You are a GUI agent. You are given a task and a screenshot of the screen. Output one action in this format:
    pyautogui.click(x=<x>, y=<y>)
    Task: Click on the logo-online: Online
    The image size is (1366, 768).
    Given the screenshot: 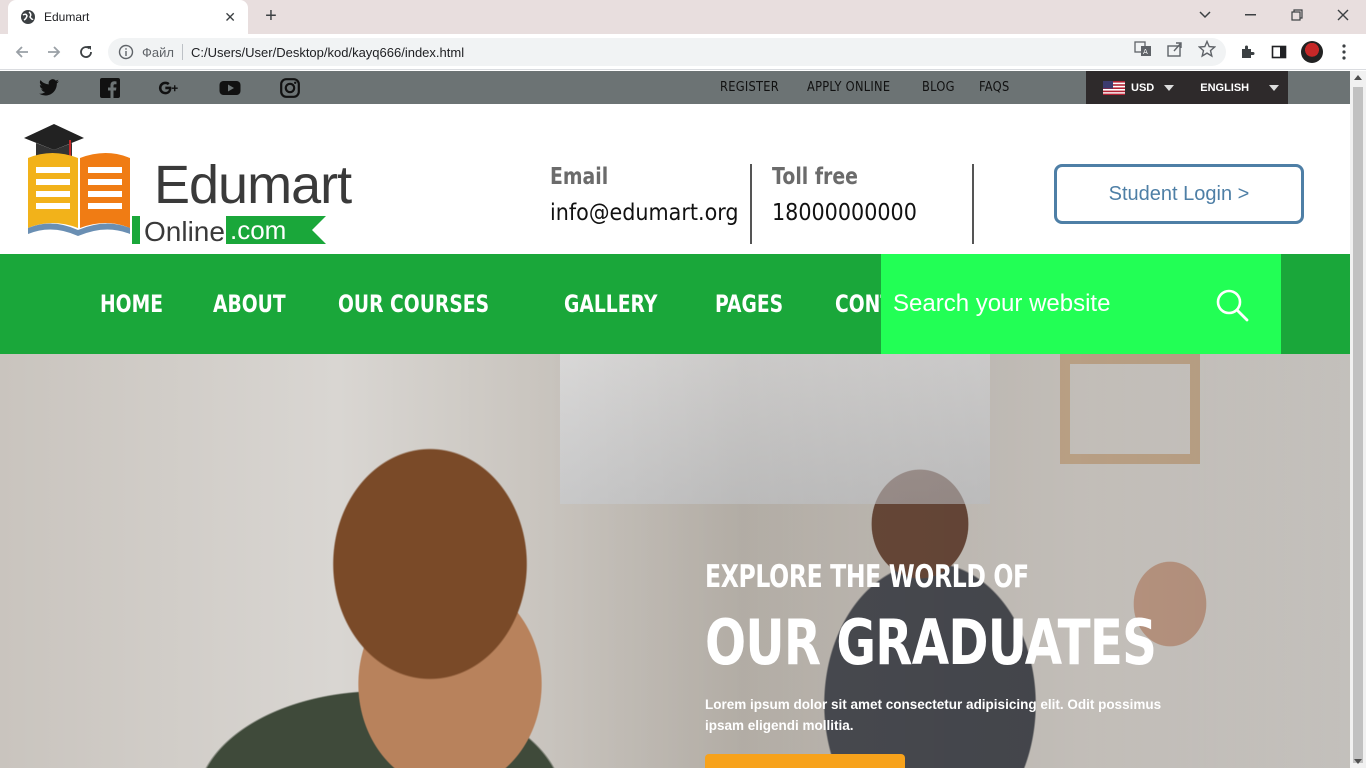 What is the action you would take?
    pyautogui.click(x=184, y=231)
    